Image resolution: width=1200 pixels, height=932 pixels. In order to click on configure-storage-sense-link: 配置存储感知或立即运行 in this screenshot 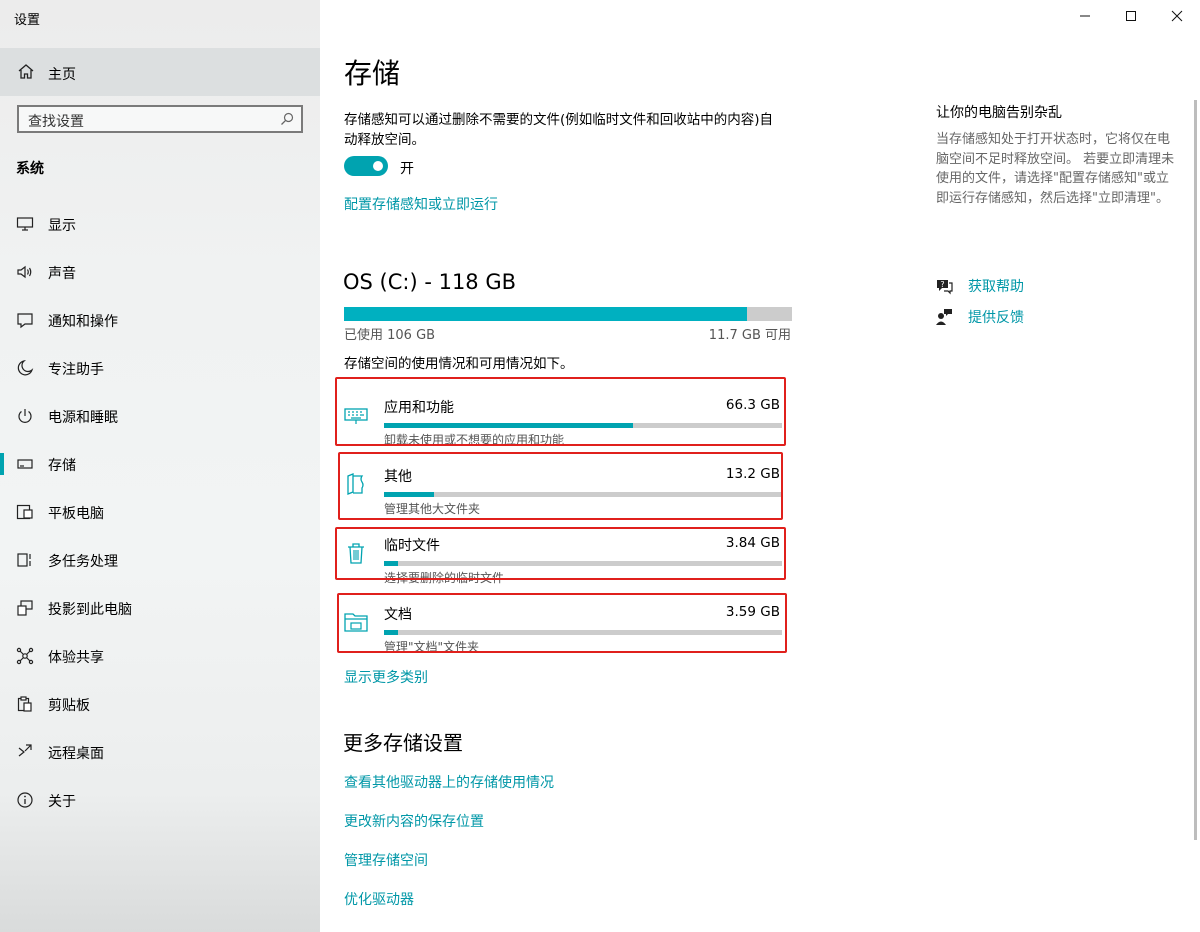, I will do `click(421, 204)`.